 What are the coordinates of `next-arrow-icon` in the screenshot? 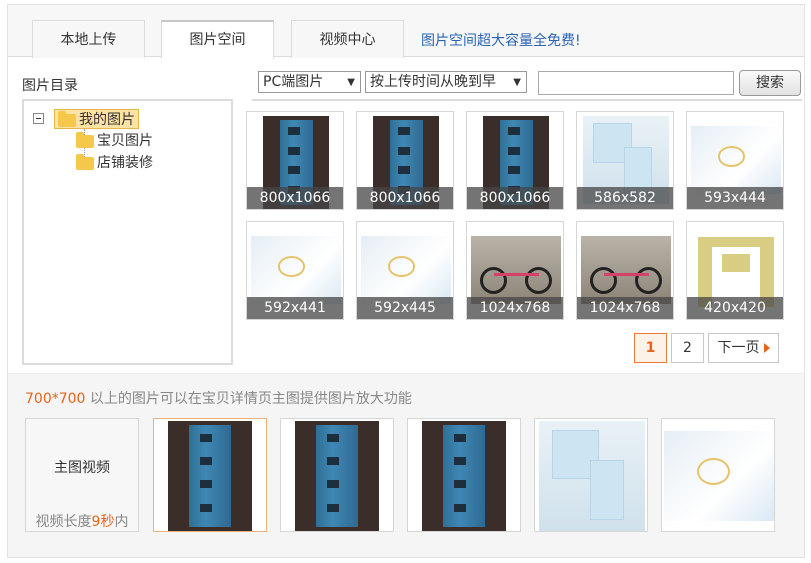 It's located at (766, 348).